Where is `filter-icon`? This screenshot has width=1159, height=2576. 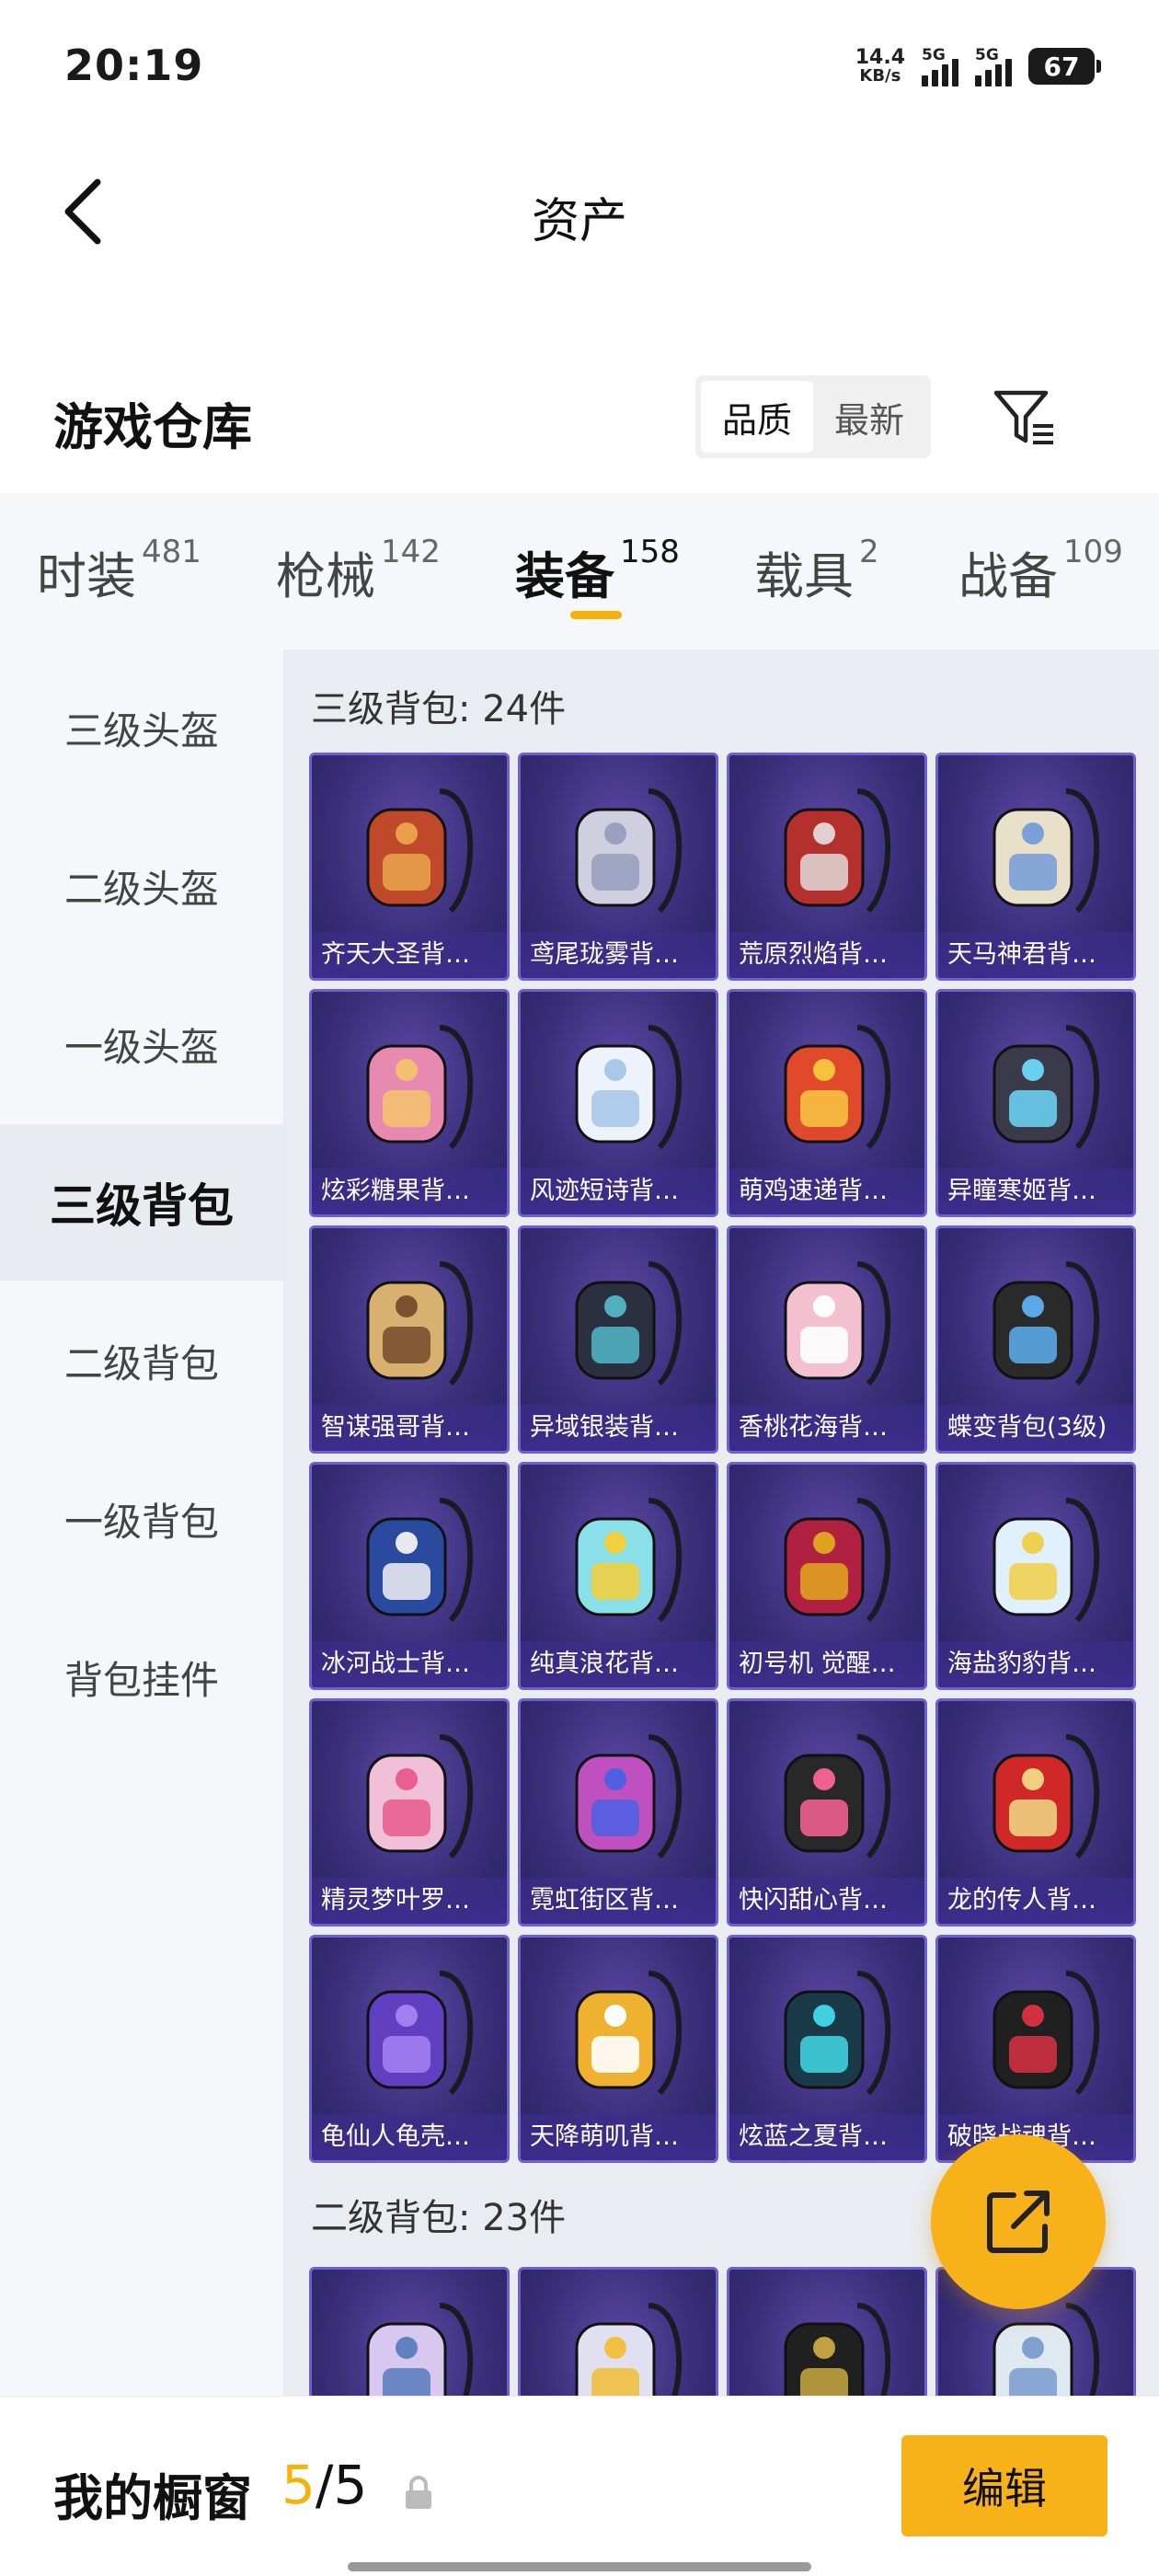
filter-icon is located at coordinates (1023, 417).